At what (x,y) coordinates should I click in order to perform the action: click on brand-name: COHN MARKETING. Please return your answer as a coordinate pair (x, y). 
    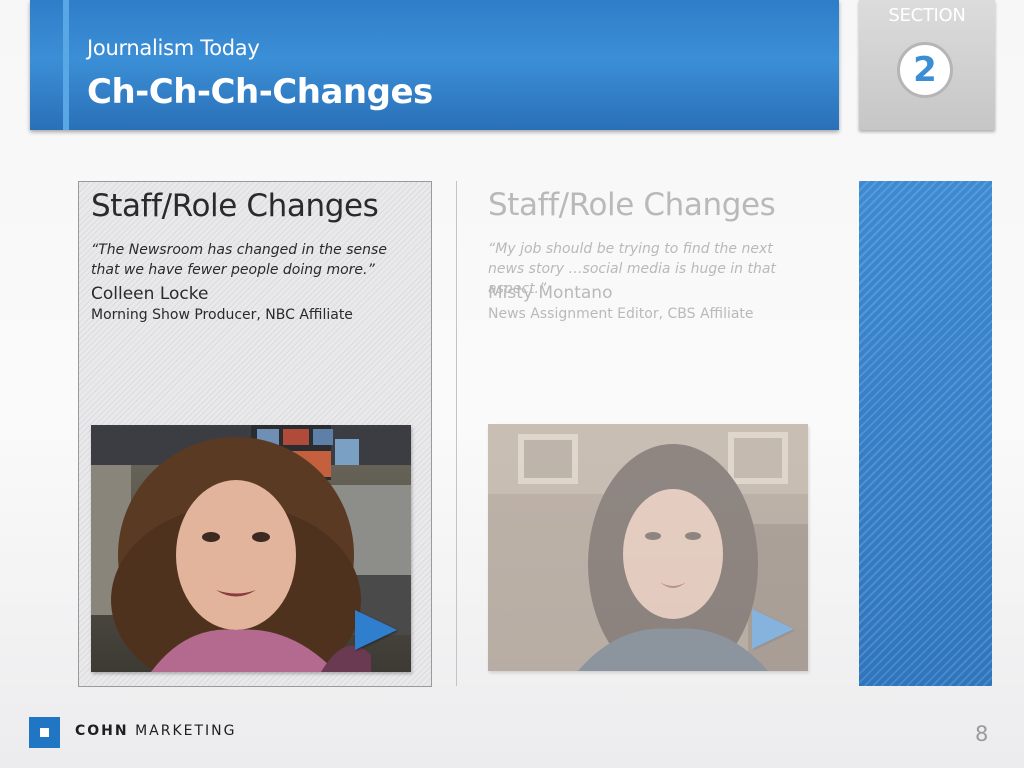
    Looking at the image, I should click on (155, 731).